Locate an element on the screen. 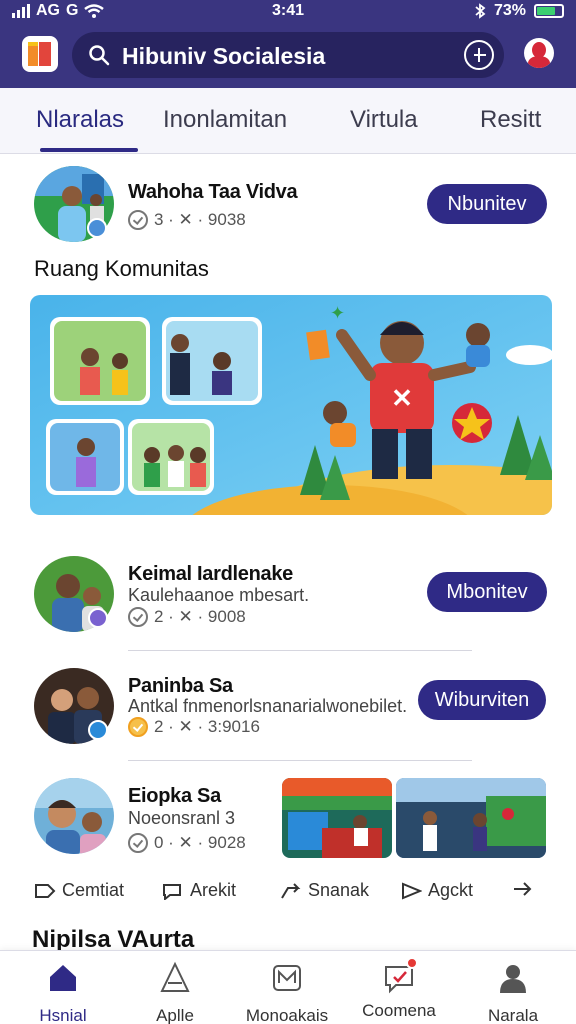 The image size is (576, 1024). item3-meta-text: 2 · ✕ · 3:9016 is located at coordinates (207, 726).